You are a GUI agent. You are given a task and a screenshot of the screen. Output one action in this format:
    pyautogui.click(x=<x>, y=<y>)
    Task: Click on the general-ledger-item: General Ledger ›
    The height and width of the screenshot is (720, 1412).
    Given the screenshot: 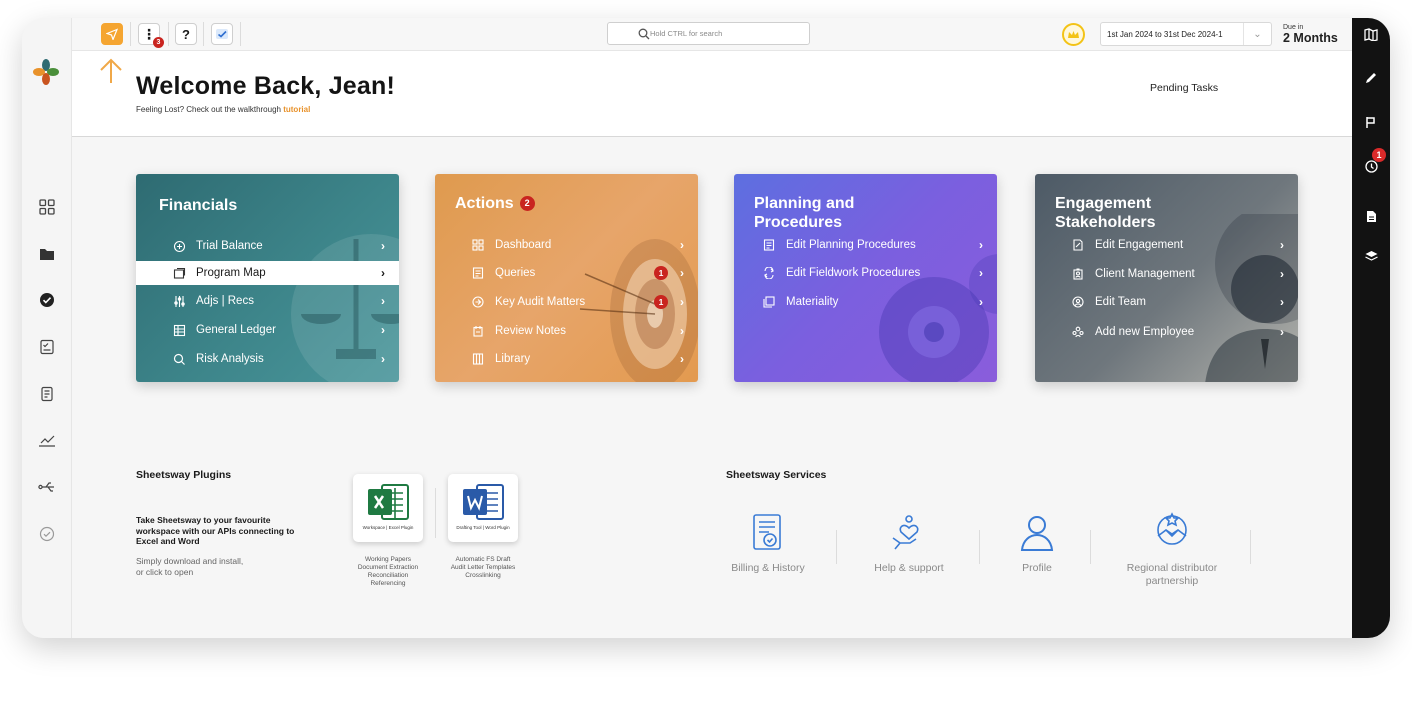 What is the action you would take?
    pyautogui.click(x=267, y=330)
    